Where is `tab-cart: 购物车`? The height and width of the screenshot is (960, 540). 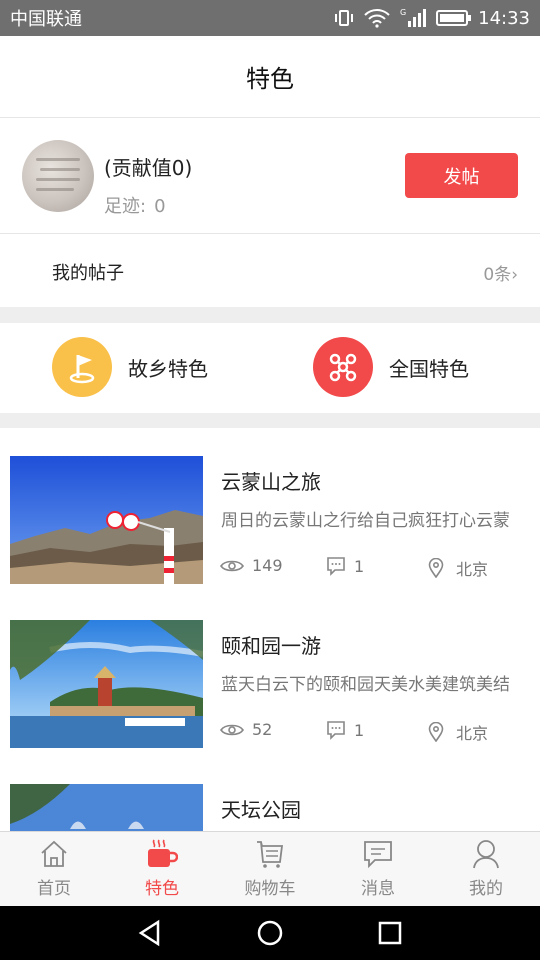 tab-cart: 购物车 is located at coordinates (270, 869).